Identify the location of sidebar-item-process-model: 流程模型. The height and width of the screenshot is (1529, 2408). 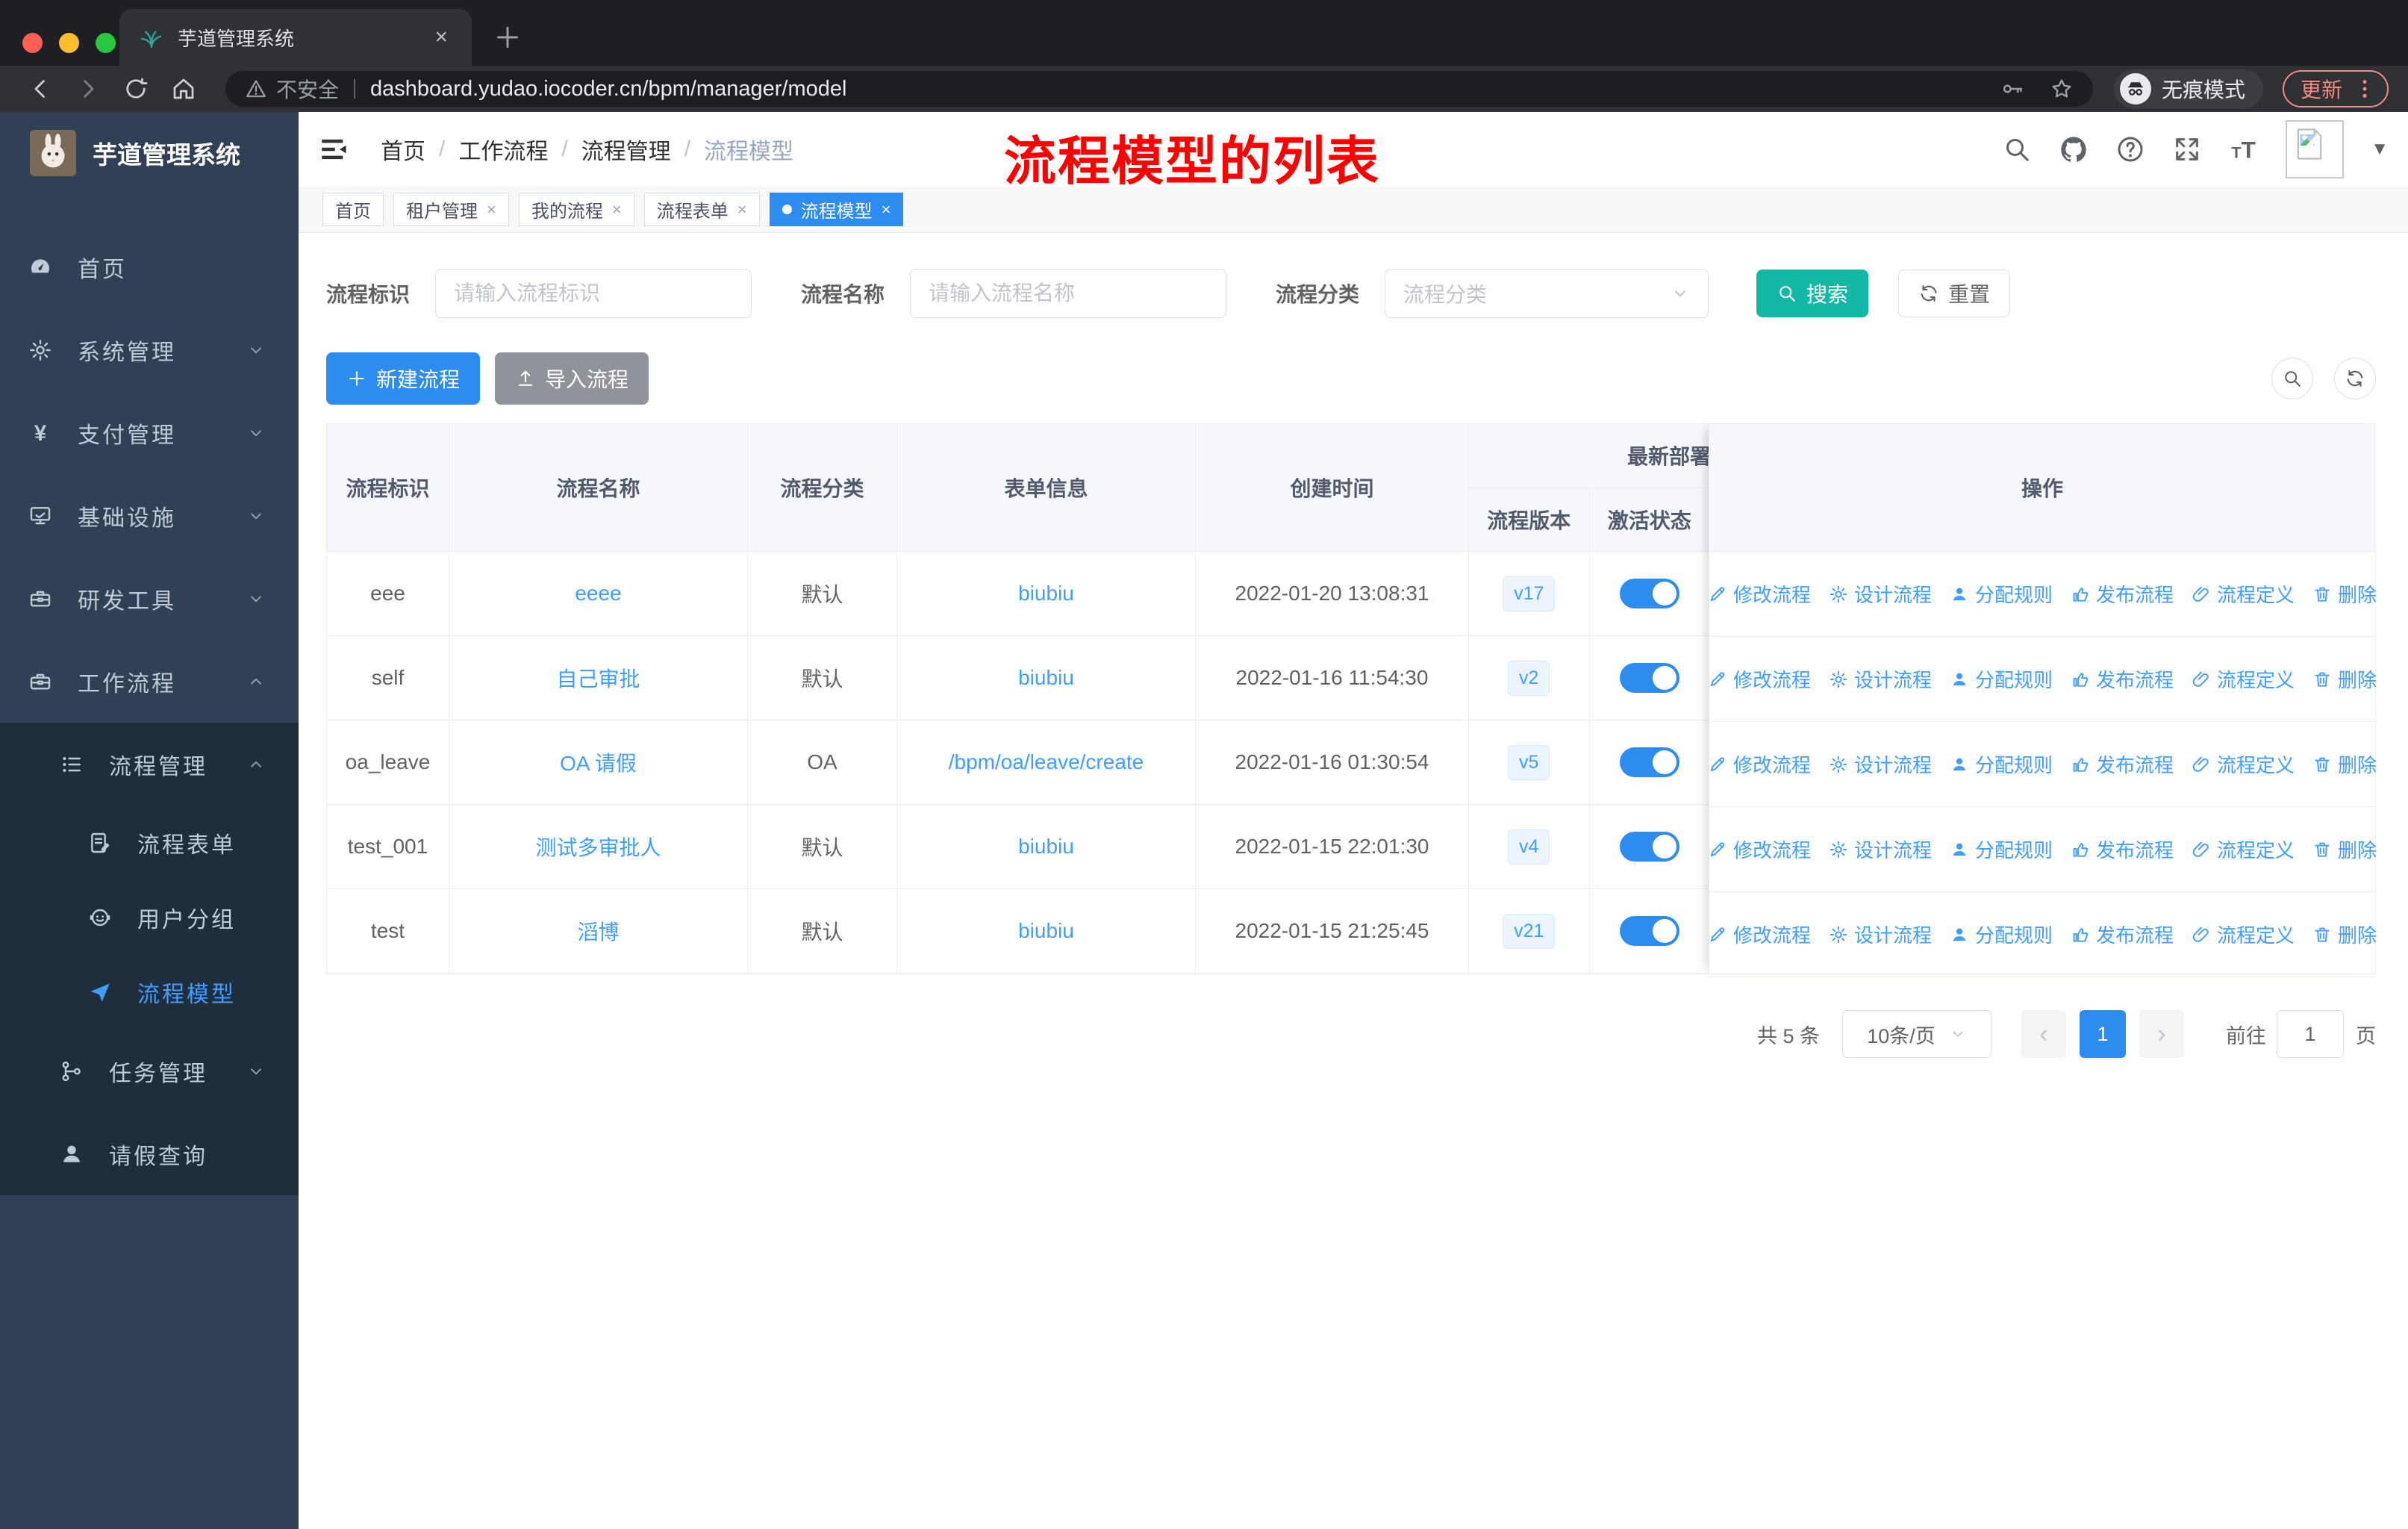
(149, 992).